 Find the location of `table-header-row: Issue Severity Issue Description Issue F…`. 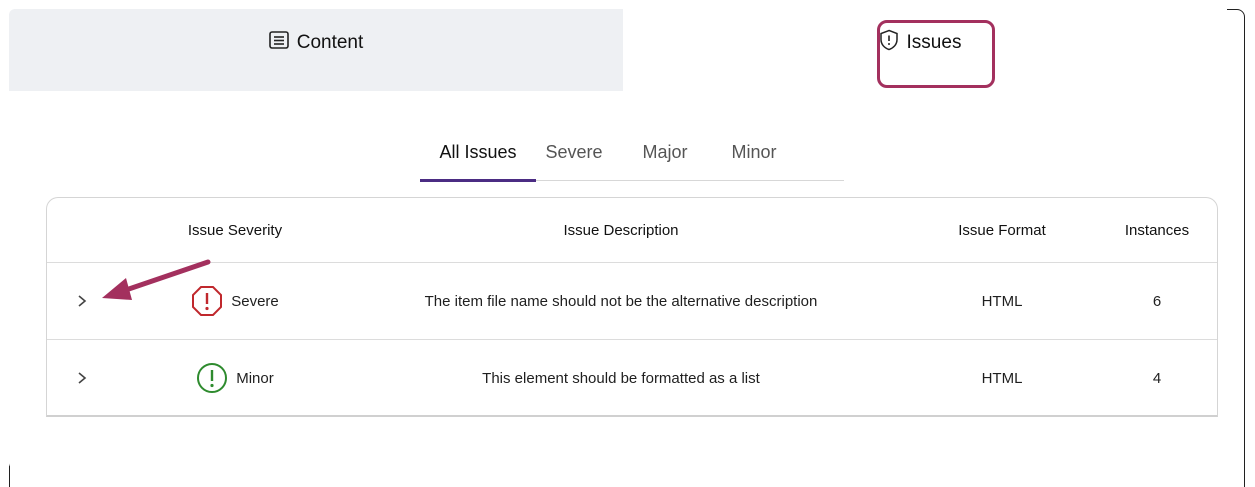

table-header-row: Issue Severity Issue Description Issue F… is located at coordinates (632, 230).